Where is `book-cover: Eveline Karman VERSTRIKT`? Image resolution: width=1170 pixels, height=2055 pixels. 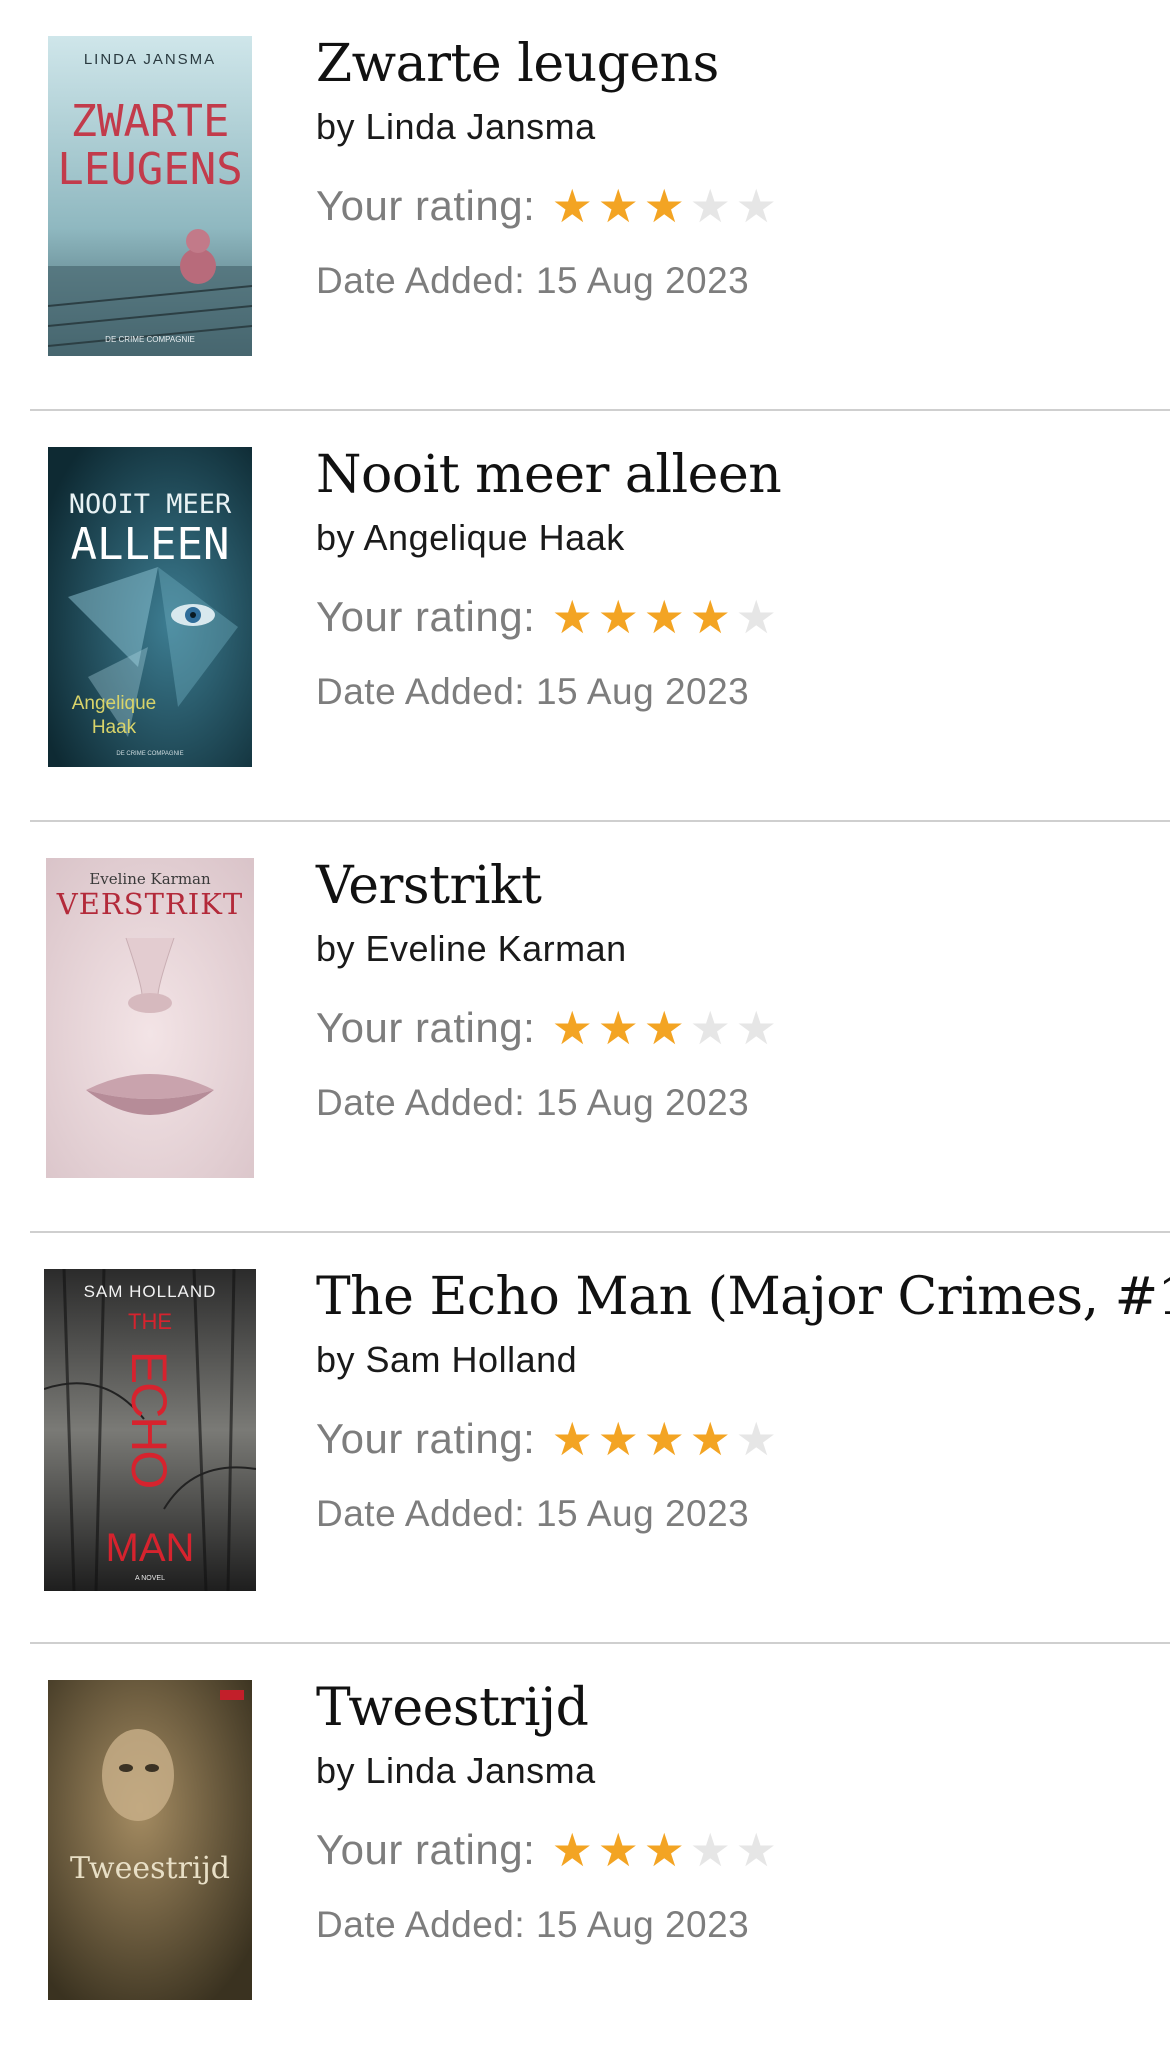
book-cover: Eveline Karman VERSTRIKT is located at coordinates (150, 1018).